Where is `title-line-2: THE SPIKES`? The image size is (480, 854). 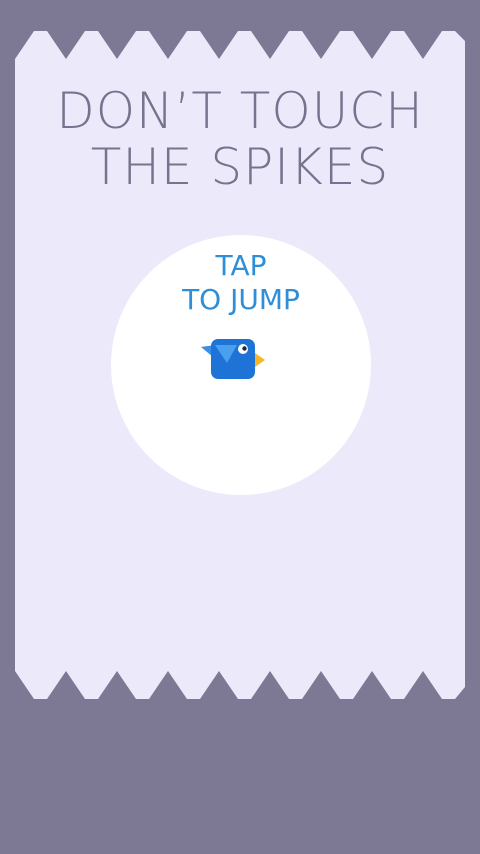 title-line-2: THE SPIKES is located at coordinates (240, 167).